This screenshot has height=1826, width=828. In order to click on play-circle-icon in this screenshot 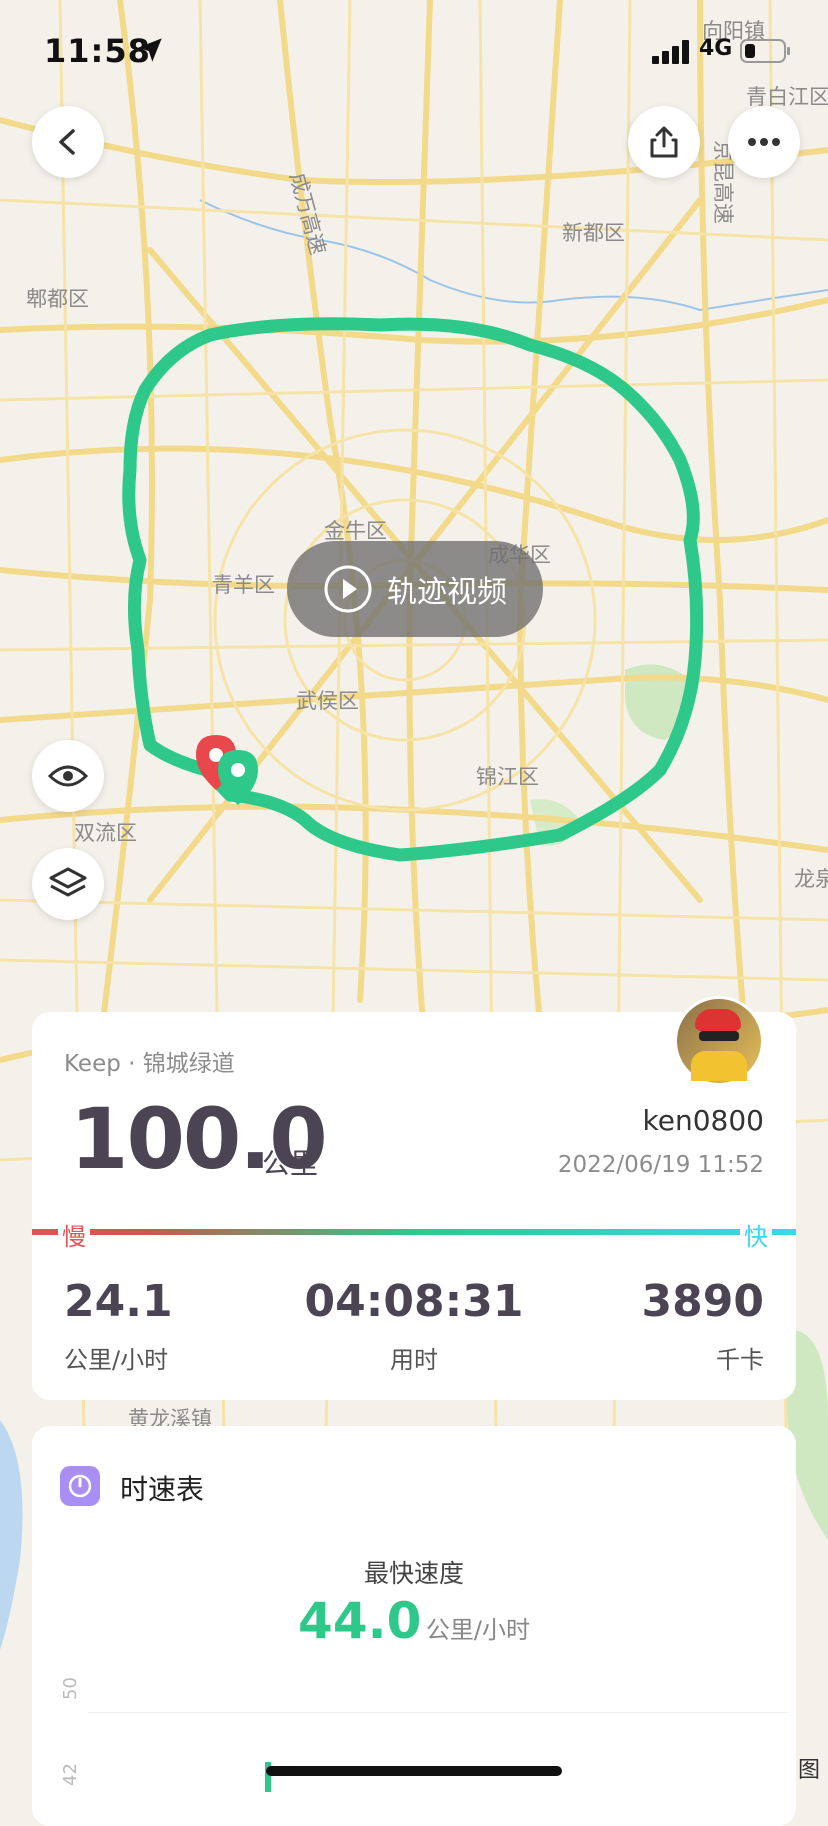, I will do `click(348, 589)`.